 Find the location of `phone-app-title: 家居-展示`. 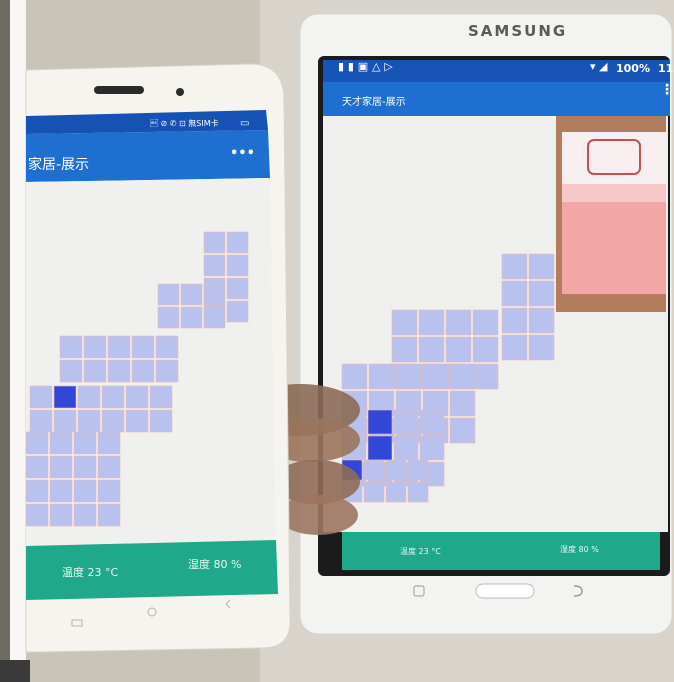

phone-app-title: 家居-展示 is located at coordinates (59, 165).